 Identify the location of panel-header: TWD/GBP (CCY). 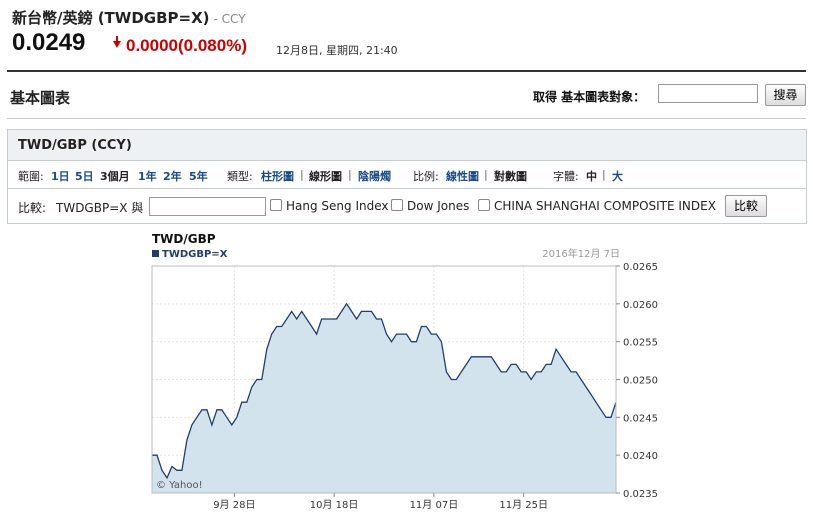
(407, 145).